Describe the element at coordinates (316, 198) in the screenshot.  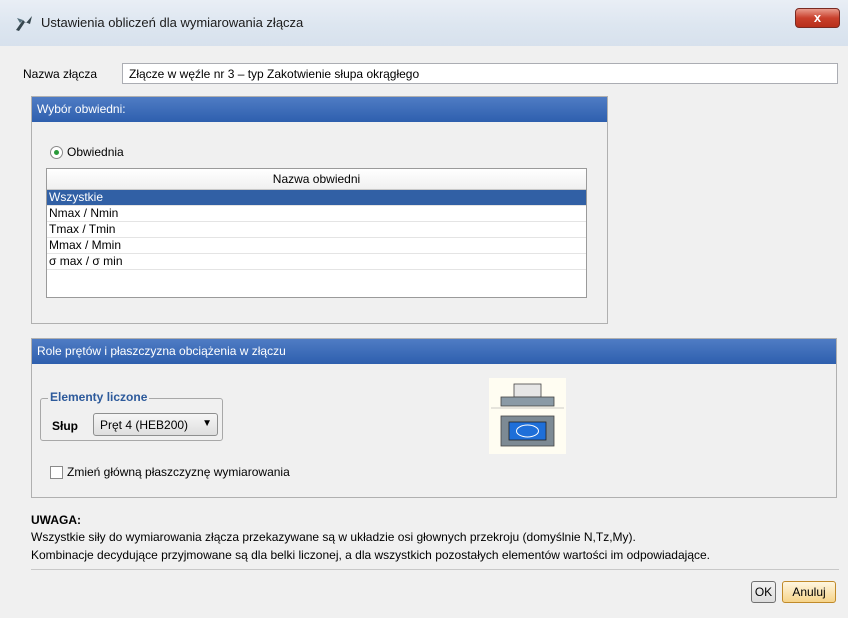
I see `table-row: Wszystkie` at that location.